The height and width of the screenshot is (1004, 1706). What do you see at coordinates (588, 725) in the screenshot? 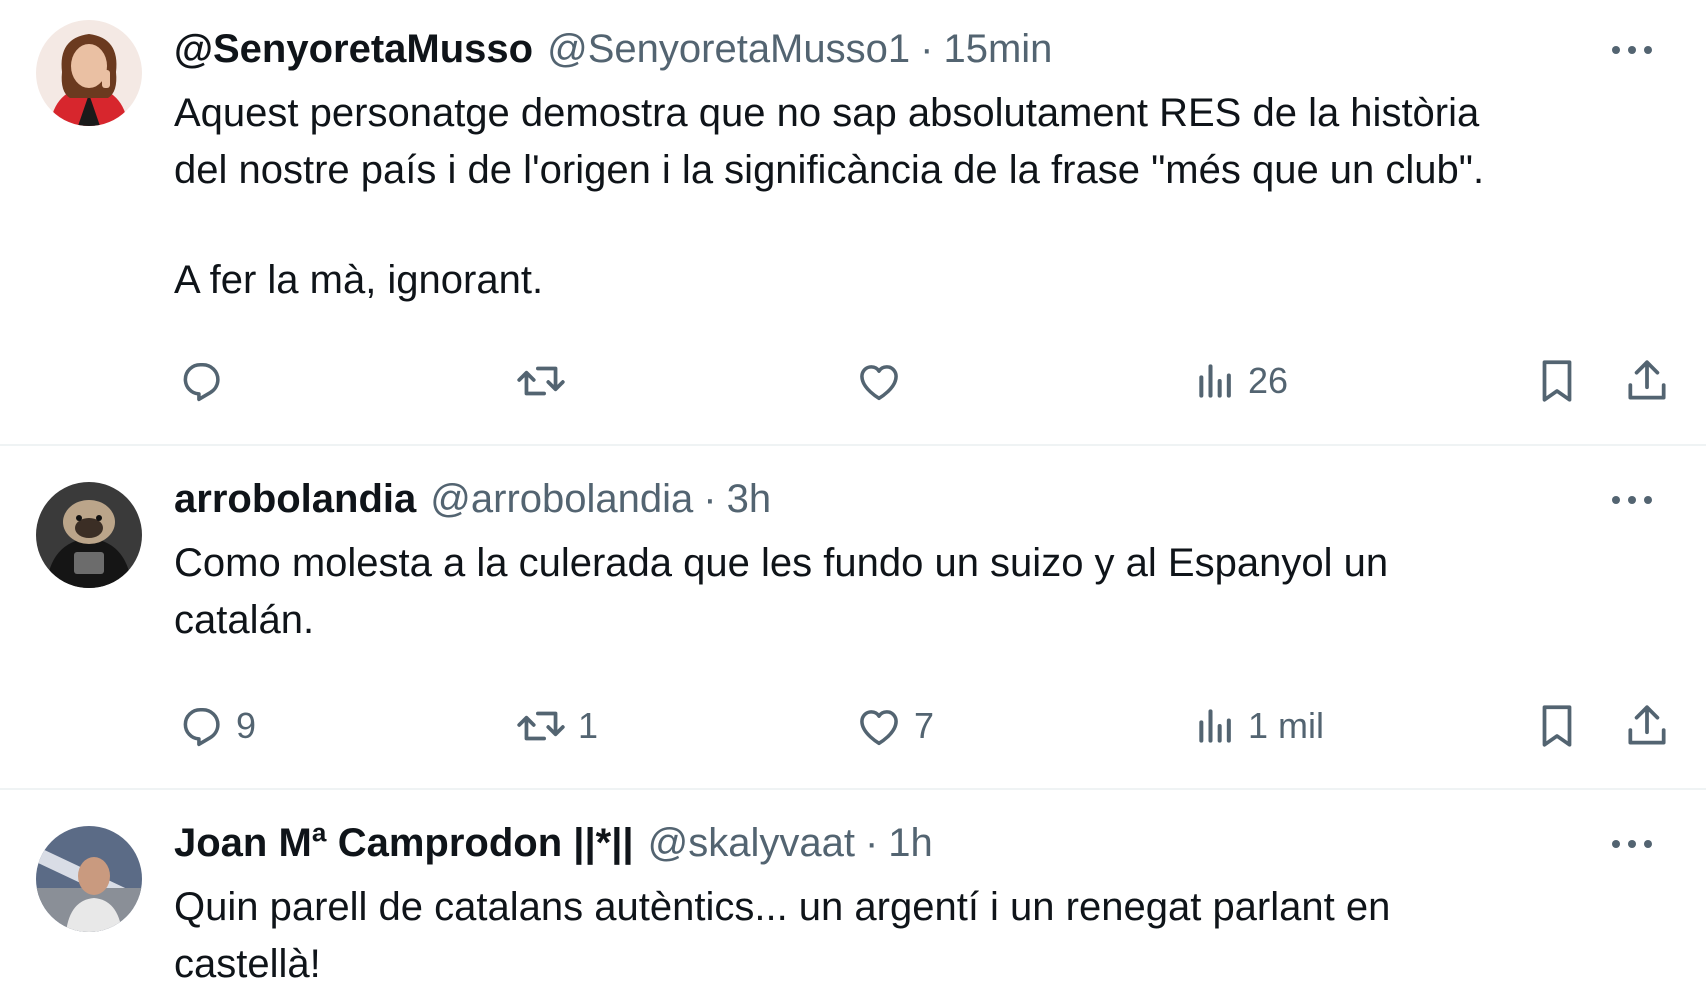
I see `retweet-count: 1` at bounding box center [588, 725].